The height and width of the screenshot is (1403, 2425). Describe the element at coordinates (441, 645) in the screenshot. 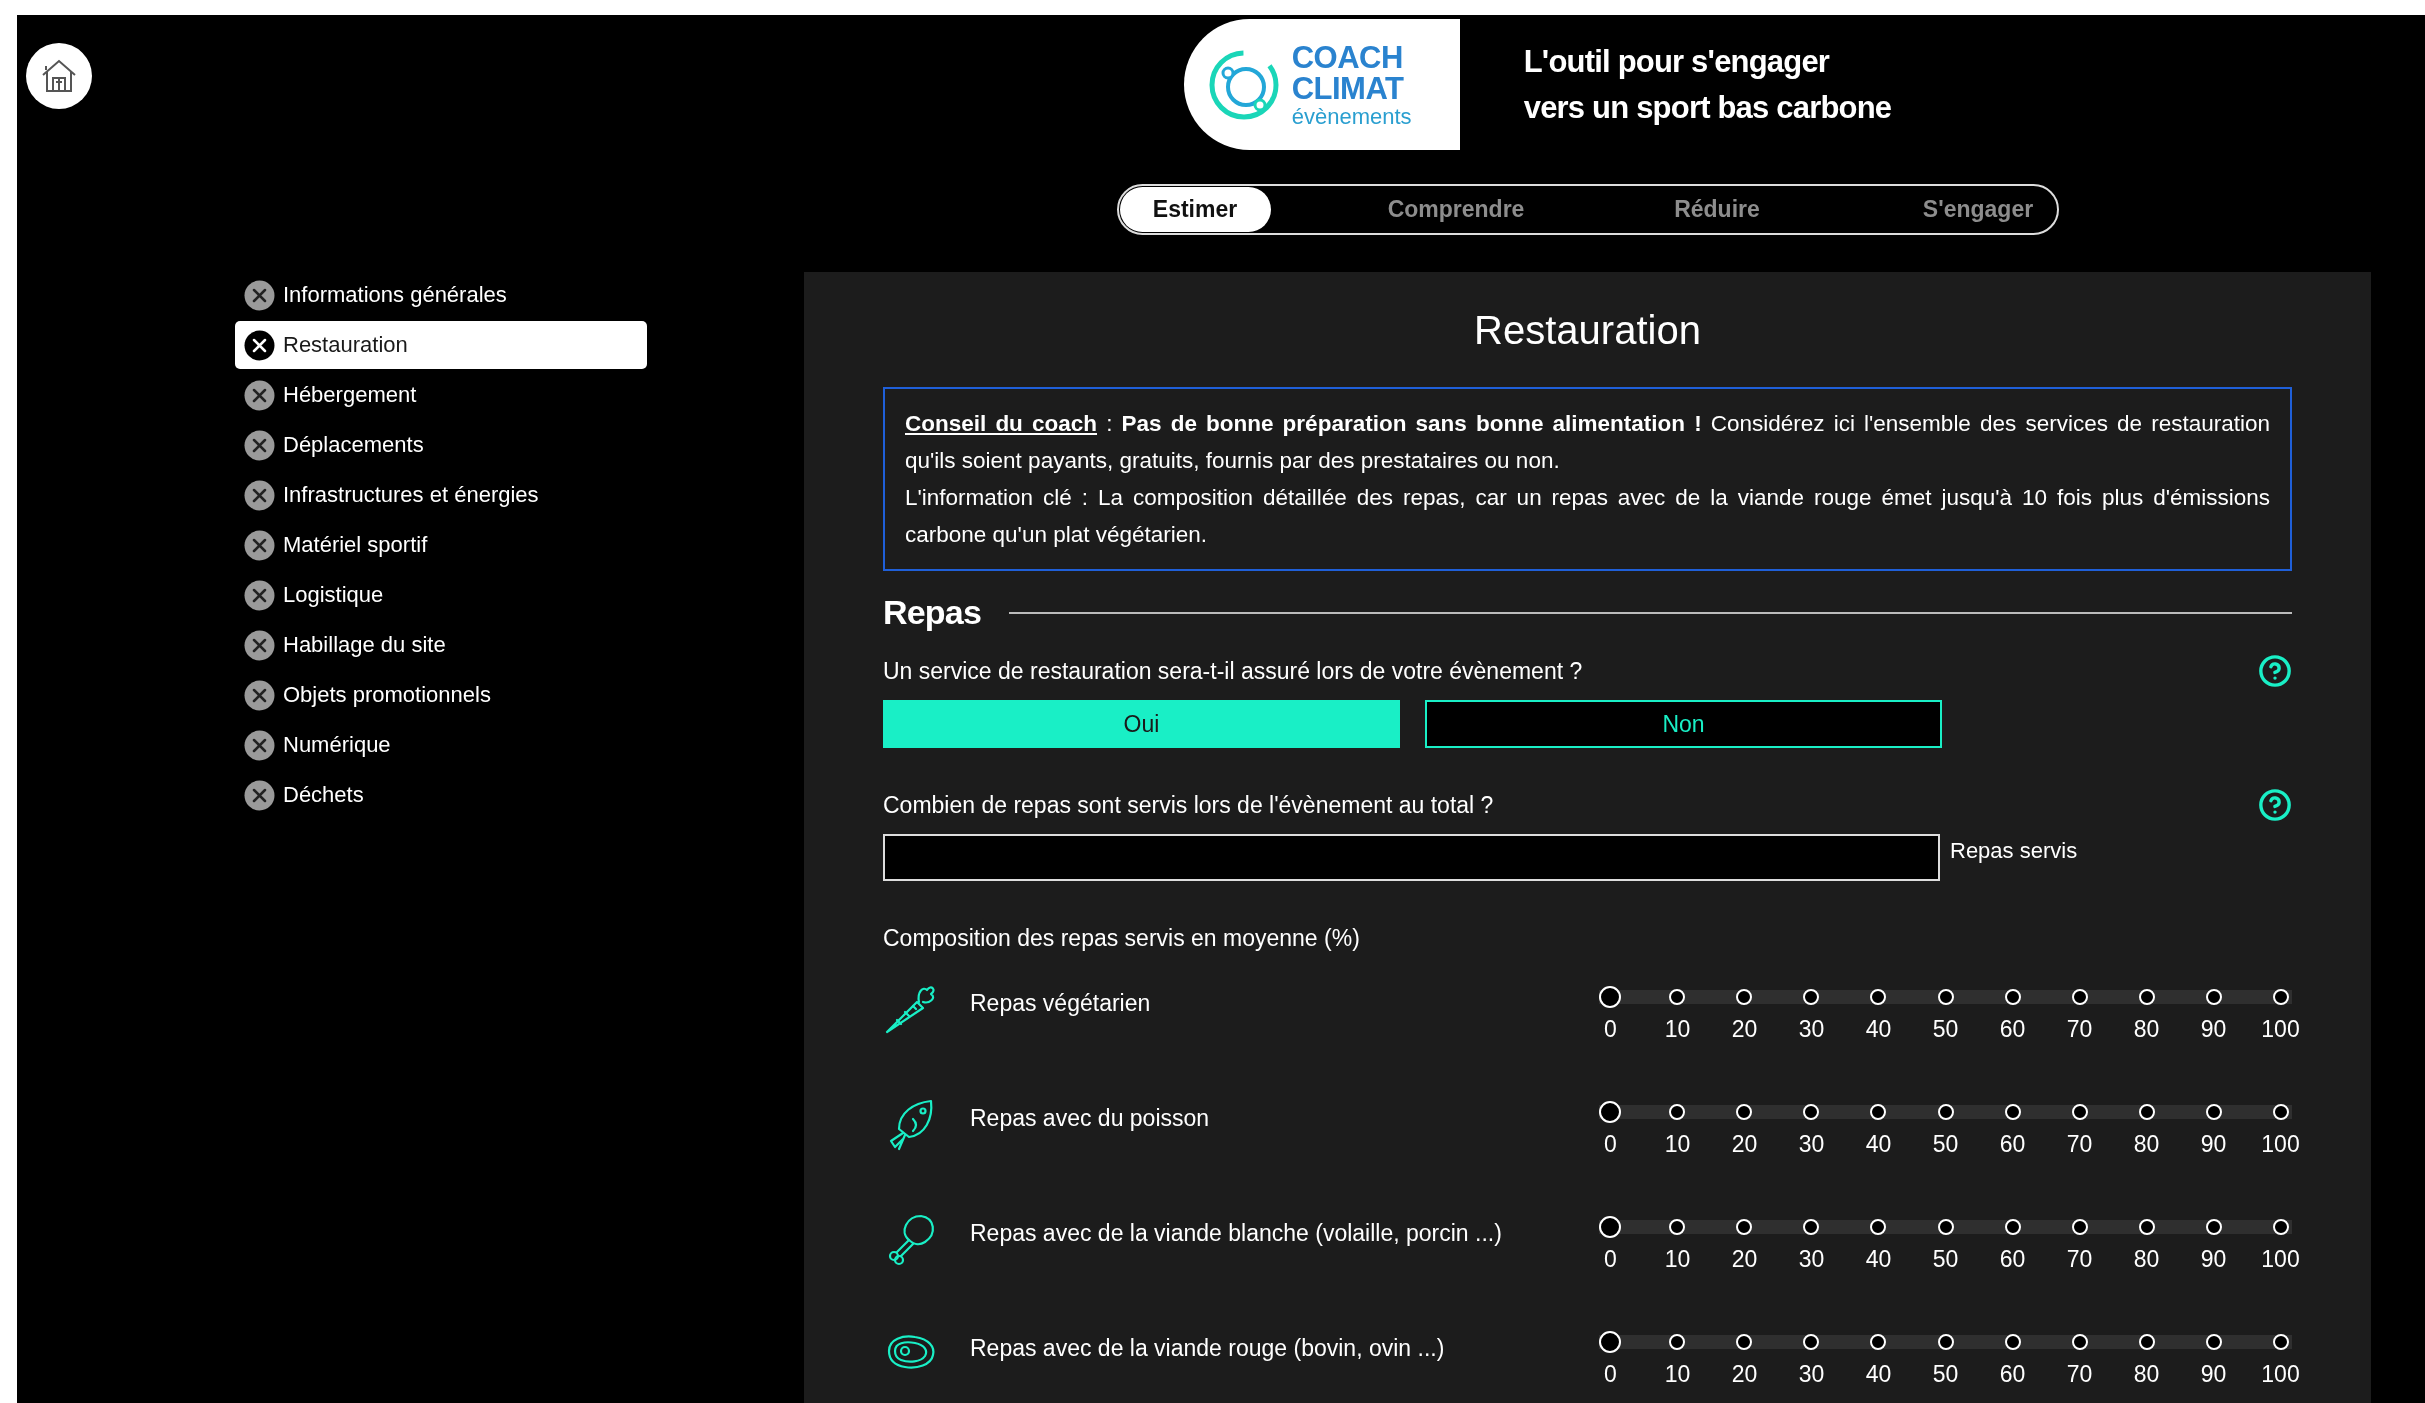

I see `sidebar-item: Habillage du site` at that location.